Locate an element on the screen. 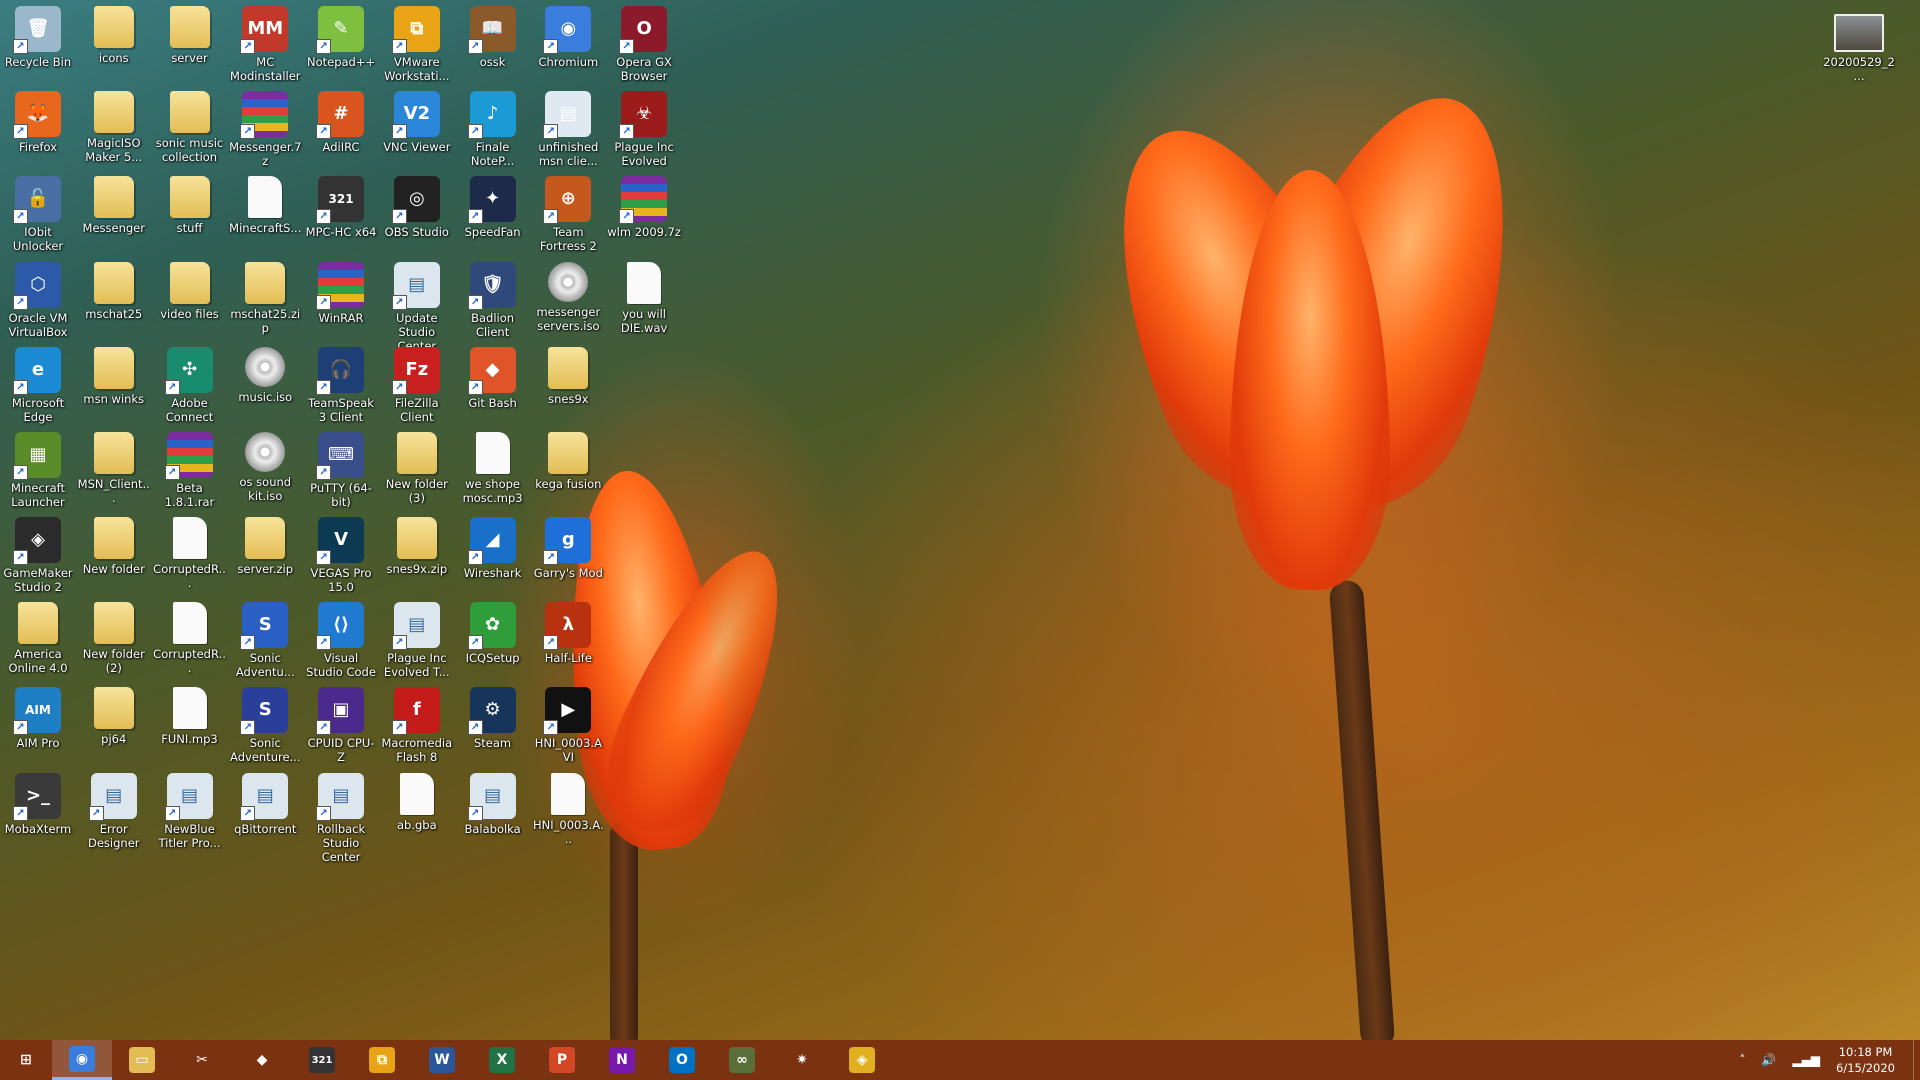  desktop-icon: ⟨⟩Visual Studio Code is located at coordinates (341, 640).